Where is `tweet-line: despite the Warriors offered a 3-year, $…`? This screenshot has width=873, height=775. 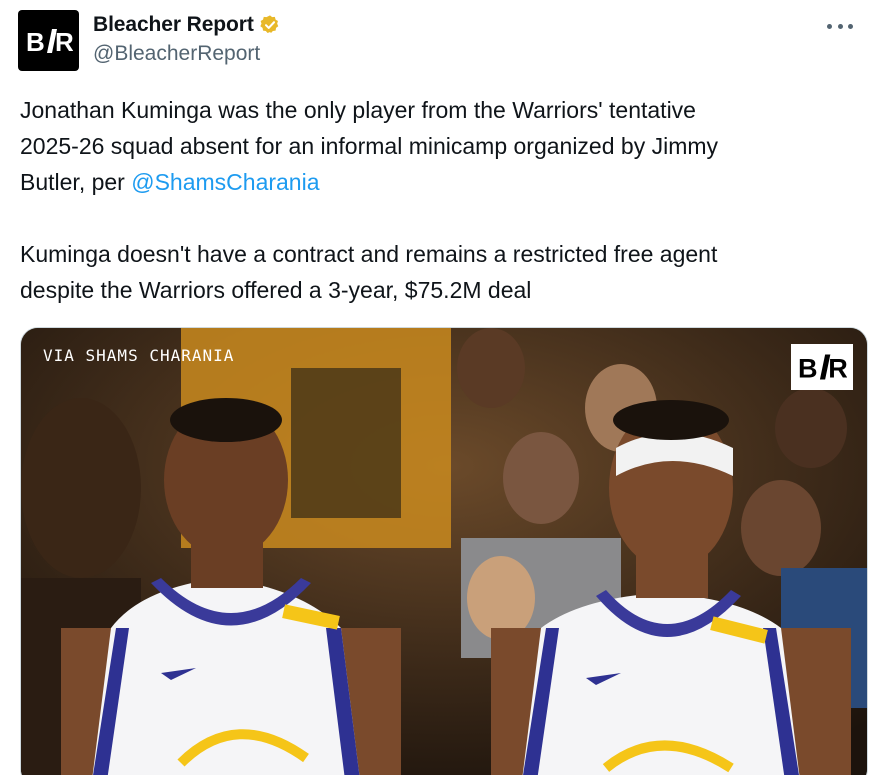 tweet-line: despite the Warriors offered a 3-year, $… is located at coordinates (276, 290).